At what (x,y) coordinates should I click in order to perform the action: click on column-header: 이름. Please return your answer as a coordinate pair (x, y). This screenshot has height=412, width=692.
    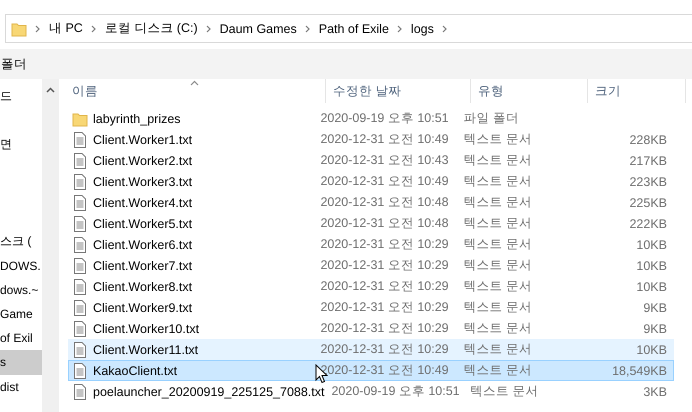
    Looking at the image, I should click on (190, 91).